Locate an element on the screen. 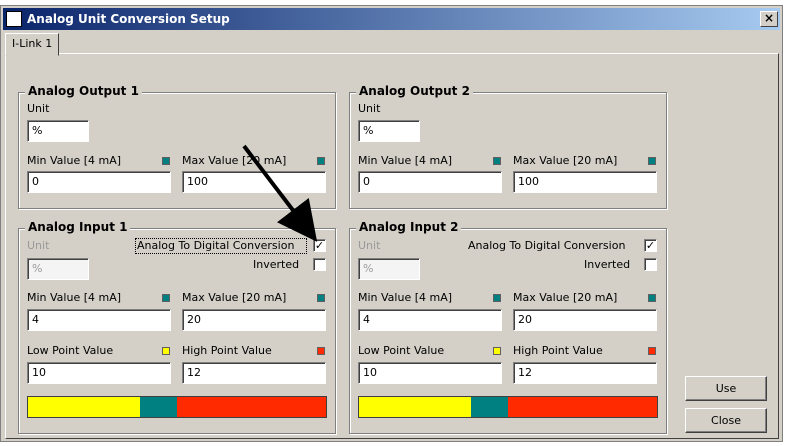 The width and height of the screenshot is (787, 446). use-button: Use is located at coordinates (726, 388).